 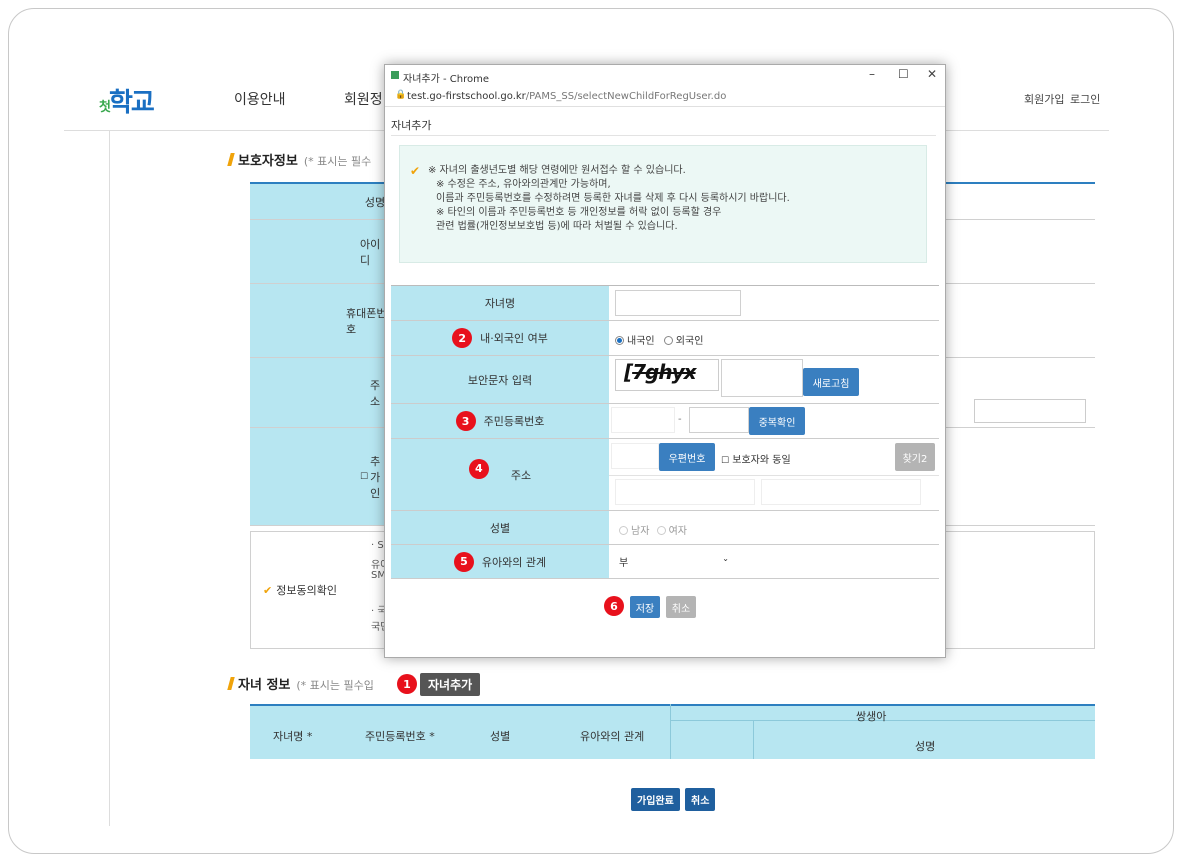 I want to click on popup-window-title: 자녀추가 - Chrome, so click(x=446, y=79).